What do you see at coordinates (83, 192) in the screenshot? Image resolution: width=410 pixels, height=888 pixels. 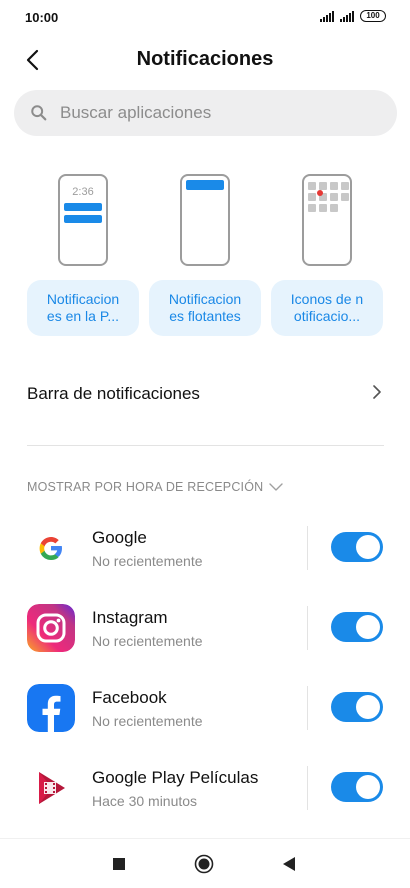 I see `preview-time: 2:36` at bounding box center [83, 192].